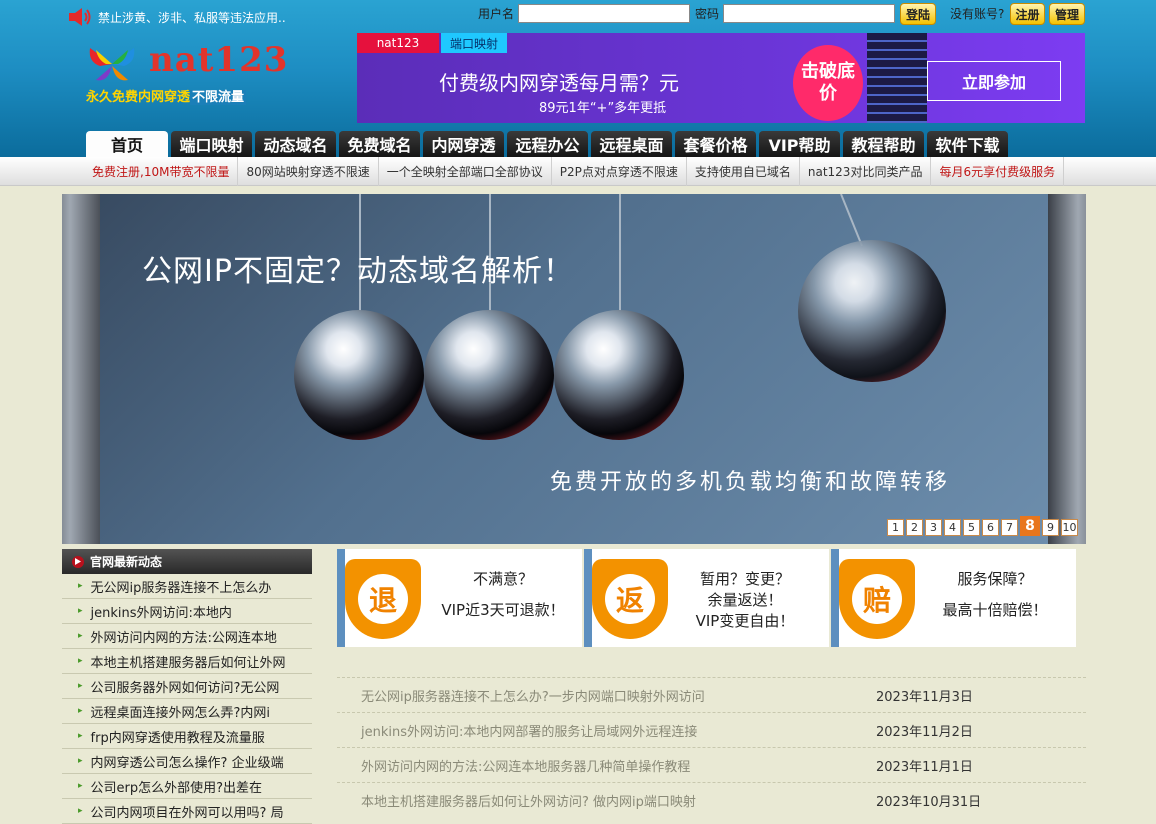 The width and height of the screenshot is (1156, 824). Describe the element at coordinates (990, 527) in the screenshot. I see `slide-page-button: 6` at that location.